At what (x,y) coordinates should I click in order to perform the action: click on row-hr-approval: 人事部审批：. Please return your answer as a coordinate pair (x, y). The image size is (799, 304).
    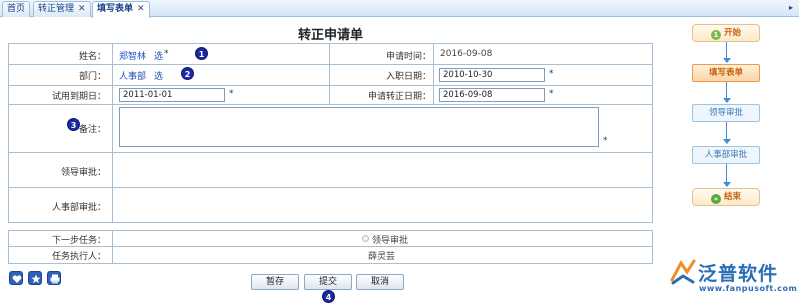
    Looking at the image, I should click on (330, 205).